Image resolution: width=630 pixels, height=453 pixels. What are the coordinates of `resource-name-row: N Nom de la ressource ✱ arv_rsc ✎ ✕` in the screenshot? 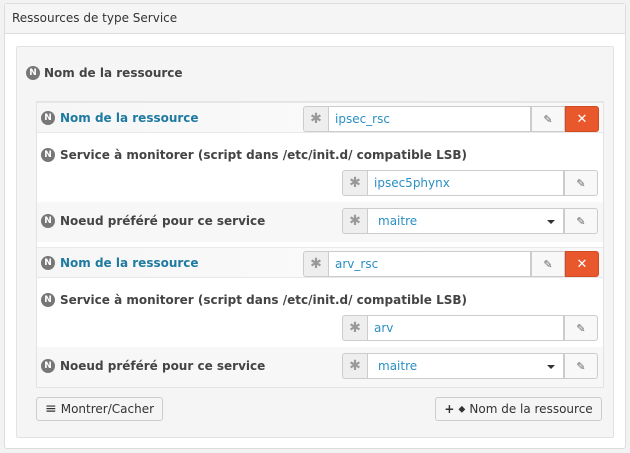 It's located at (320, 262).